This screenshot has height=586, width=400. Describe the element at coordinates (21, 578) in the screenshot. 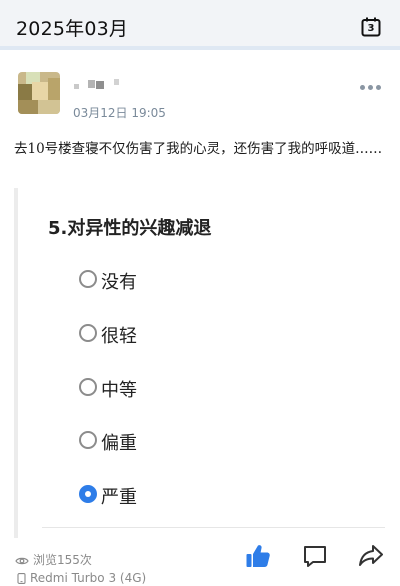

I see `phone-icon` at that location.